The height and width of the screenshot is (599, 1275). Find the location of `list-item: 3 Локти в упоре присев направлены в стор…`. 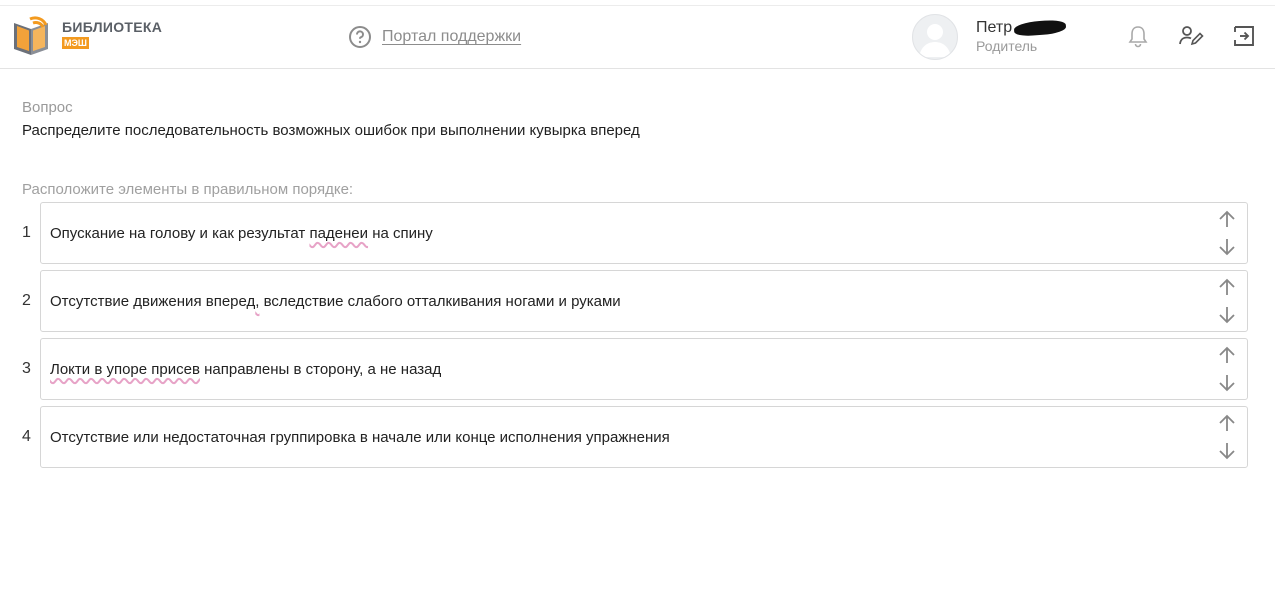

list-item: 3 Локти в упоре присев направлены в стор… is located at coordinates (637, 369).